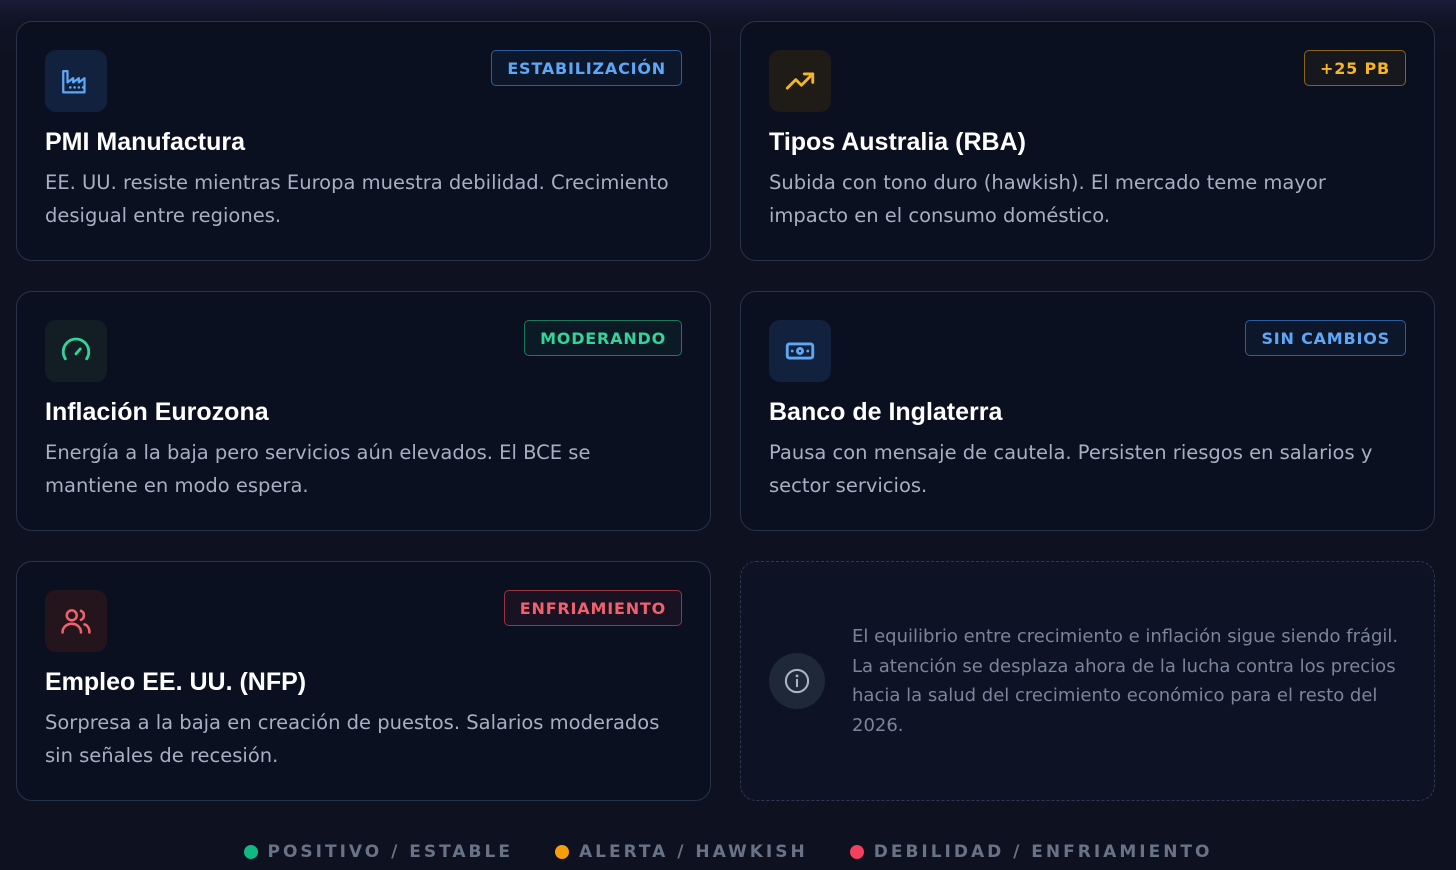  I want to click on banknote-icon-box, so click(800, 351).